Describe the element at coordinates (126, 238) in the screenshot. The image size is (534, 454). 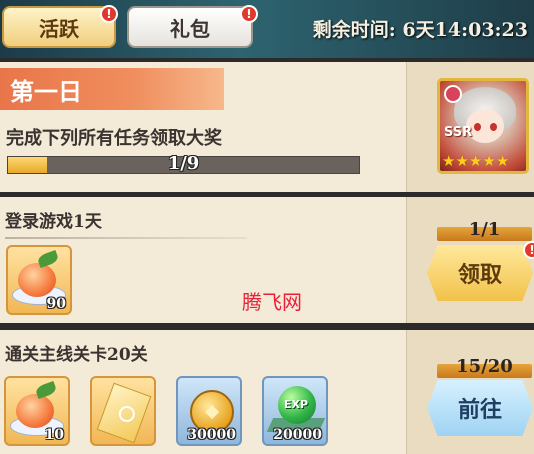
I see `task-divider` at that location.